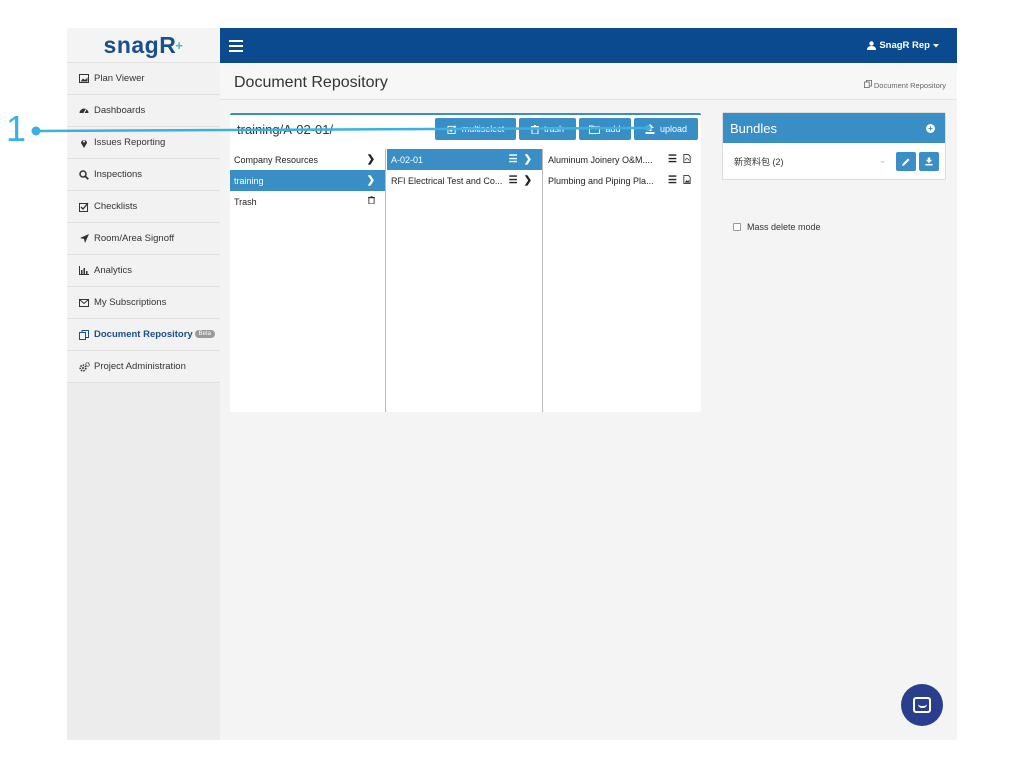  Describe the element at coordinates (311, 82) in the screenshot. I see `page-title: Document Repository` at that location.